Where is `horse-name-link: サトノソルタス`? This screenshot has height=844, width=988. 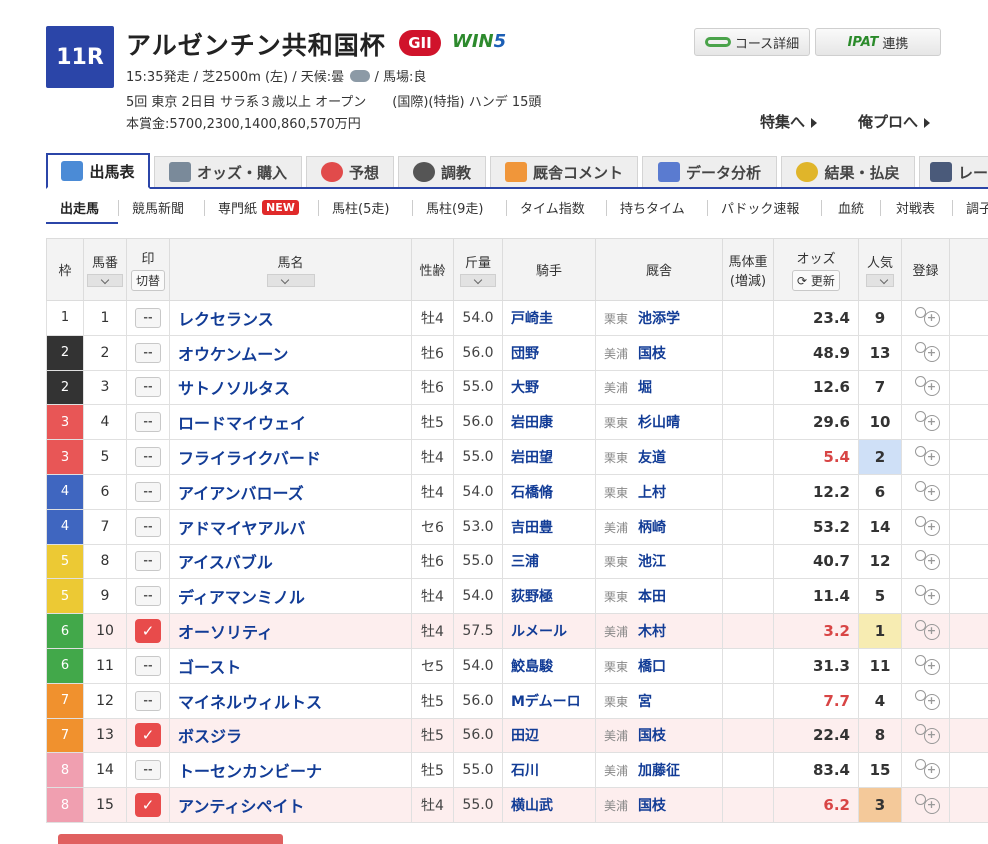 horse-name-link: サトノソルタス is located at coordinates (290, 387).